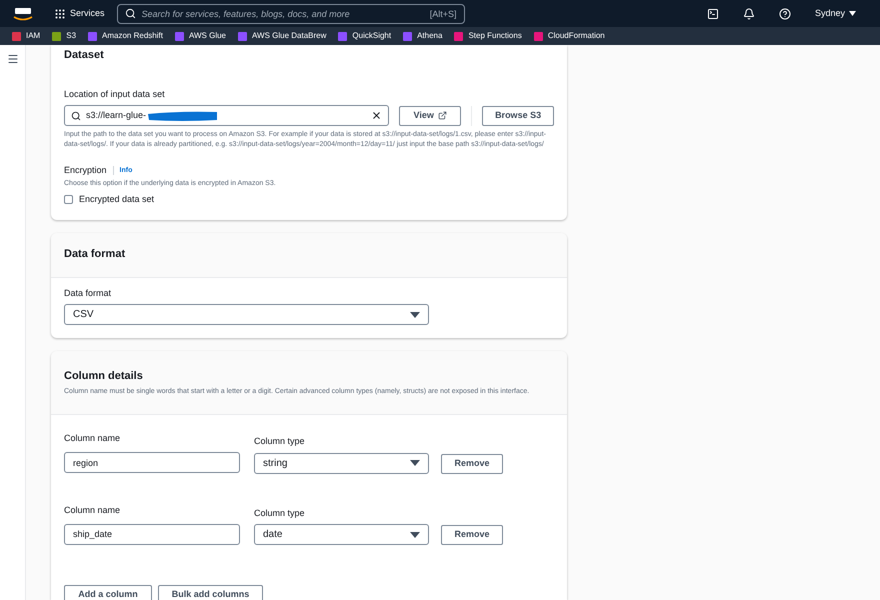 This screenshot has width=880, height=600. What do you see at coordinates (12, 59) in the screenshot?
I see `menu-icon` at bounding box center [12, 59].